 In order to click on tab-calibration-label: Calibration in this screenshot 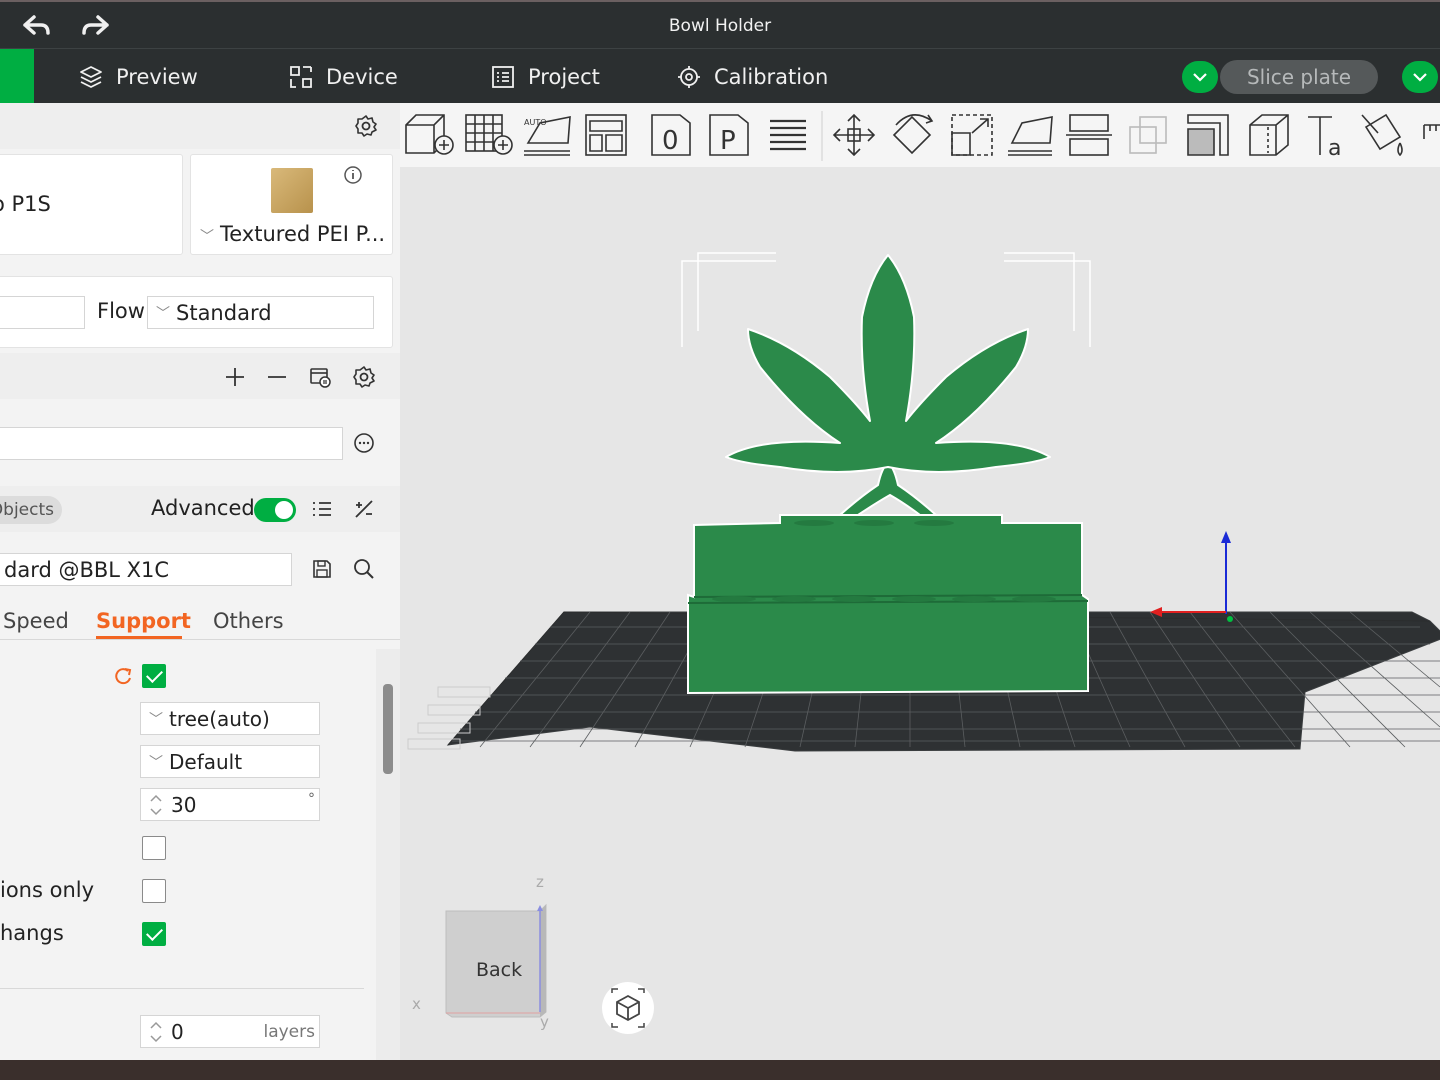, I will do `click(771, 76)`.